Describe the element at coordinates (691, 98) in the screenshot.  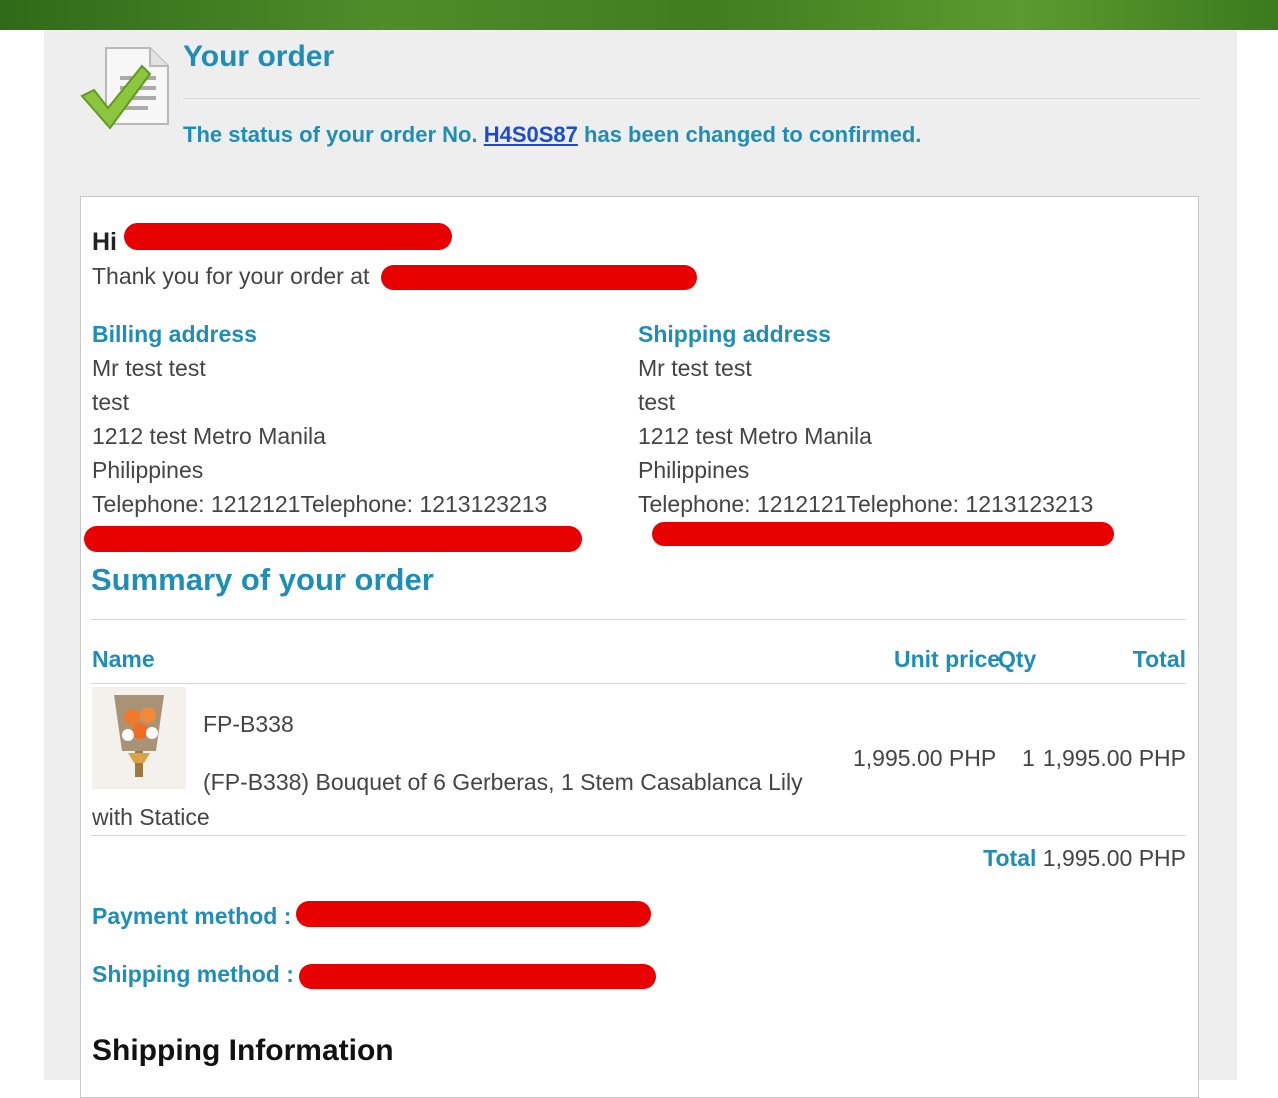
I see `title-divider` at that location.